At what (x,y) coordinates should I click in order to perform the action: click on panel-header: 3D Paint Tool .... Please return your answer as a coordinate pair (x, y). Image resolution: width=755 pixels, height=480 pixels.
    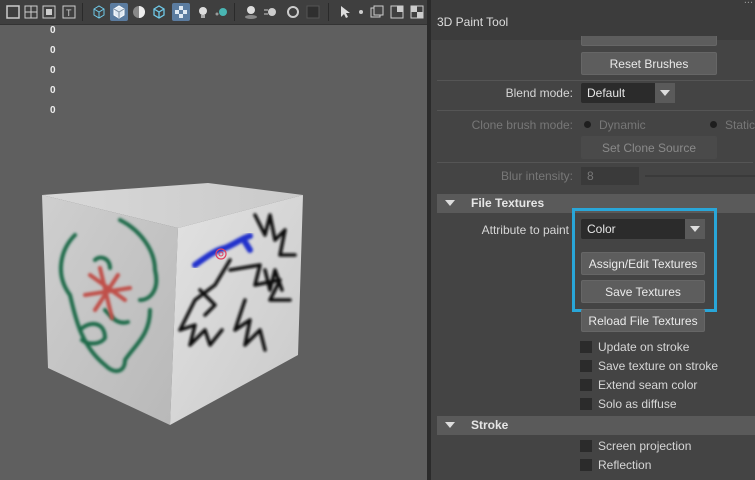
    Looking at the image, I should click on (593, 20).